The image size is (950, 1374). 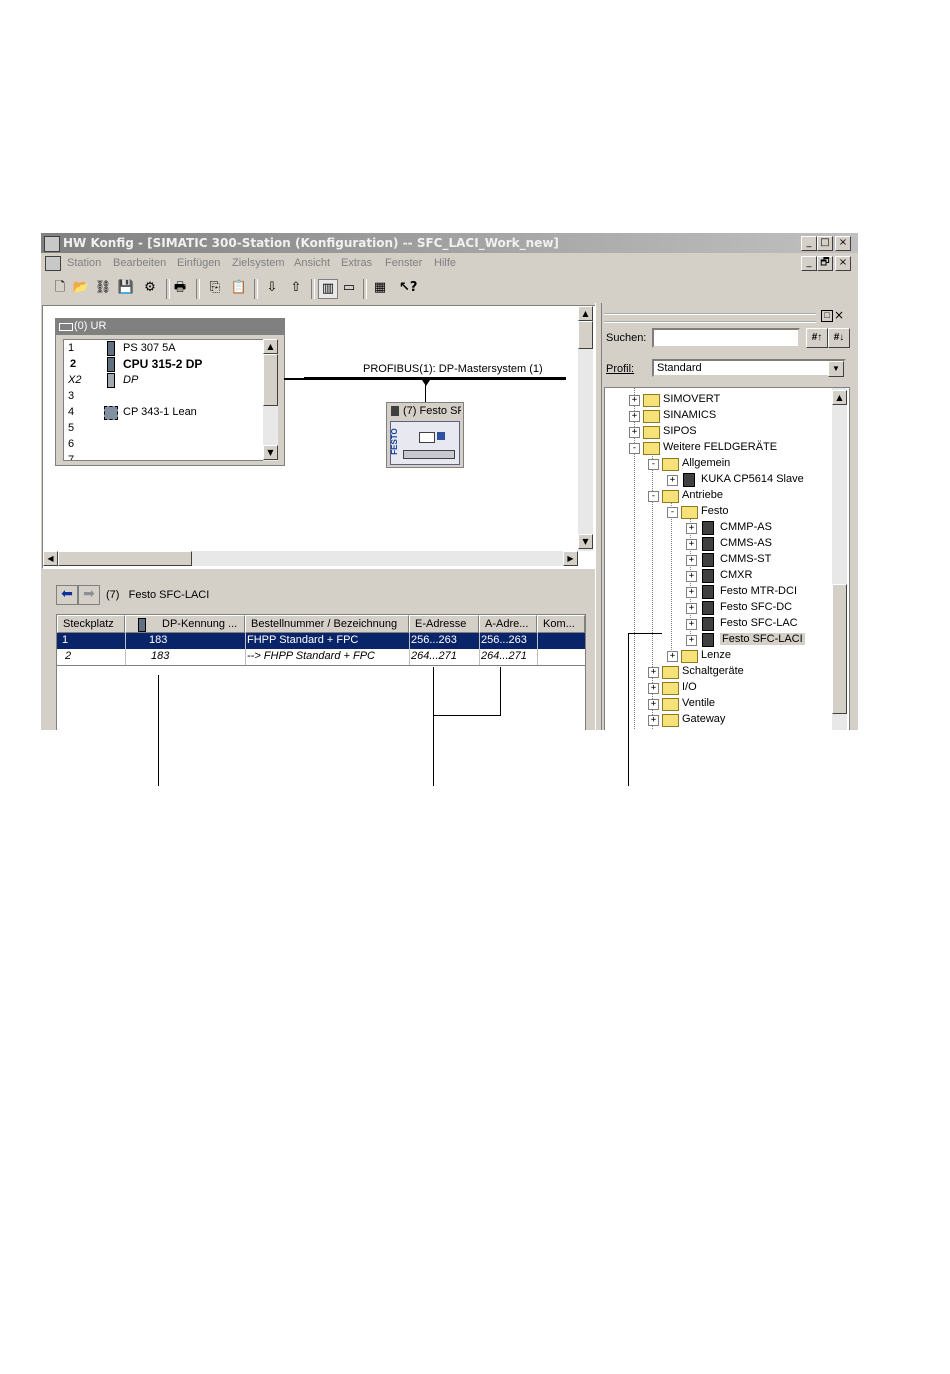 I want to click on menu-ansicht: Ansicht, so click(x=312, y=263).